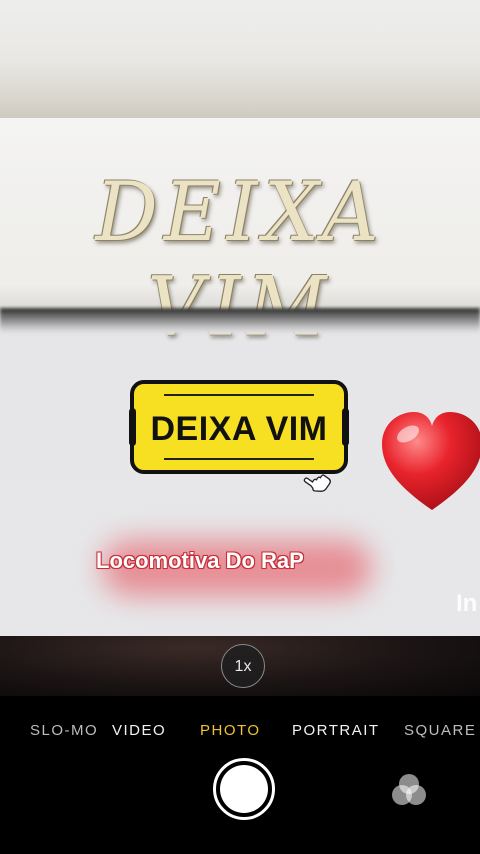 Image resolution: width=480 pixels, height=854 pixels. What do you see at coordinates (431, 461) in the screenshot?
I see `heart-icon` at bounding box center [431, 461].